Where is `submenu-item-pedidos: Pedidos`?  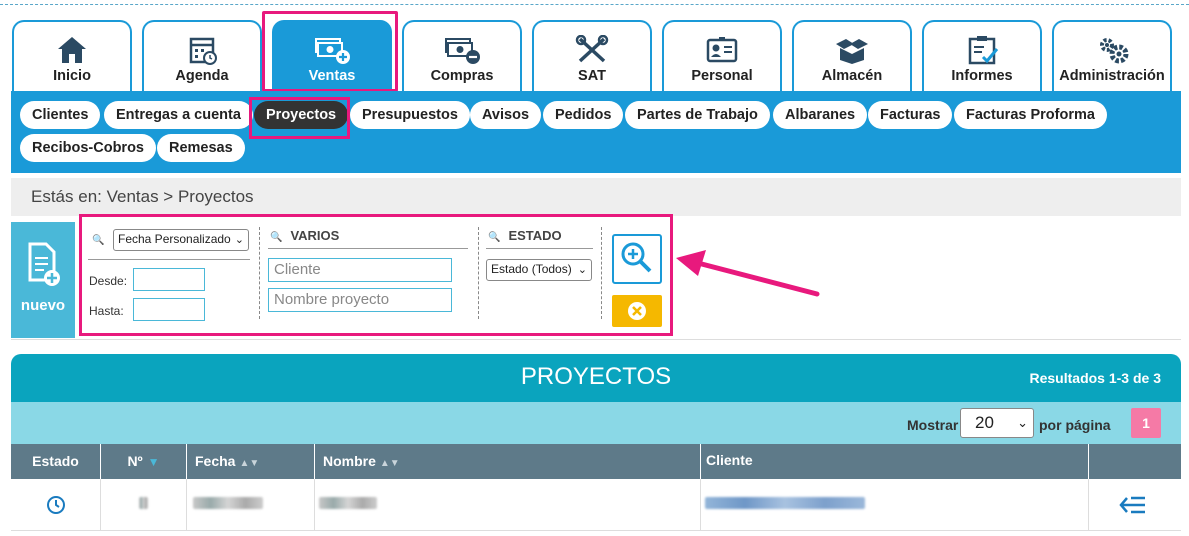 submenu-item-pedidos: Pedidos is located at coordinates (583, 115).